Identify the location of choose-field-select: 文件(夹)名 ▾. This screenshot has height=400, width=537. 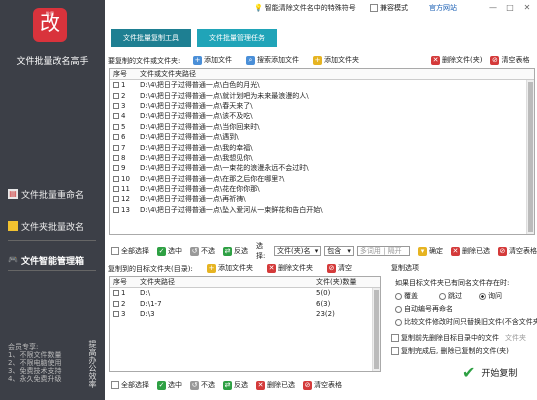
(298, 251).